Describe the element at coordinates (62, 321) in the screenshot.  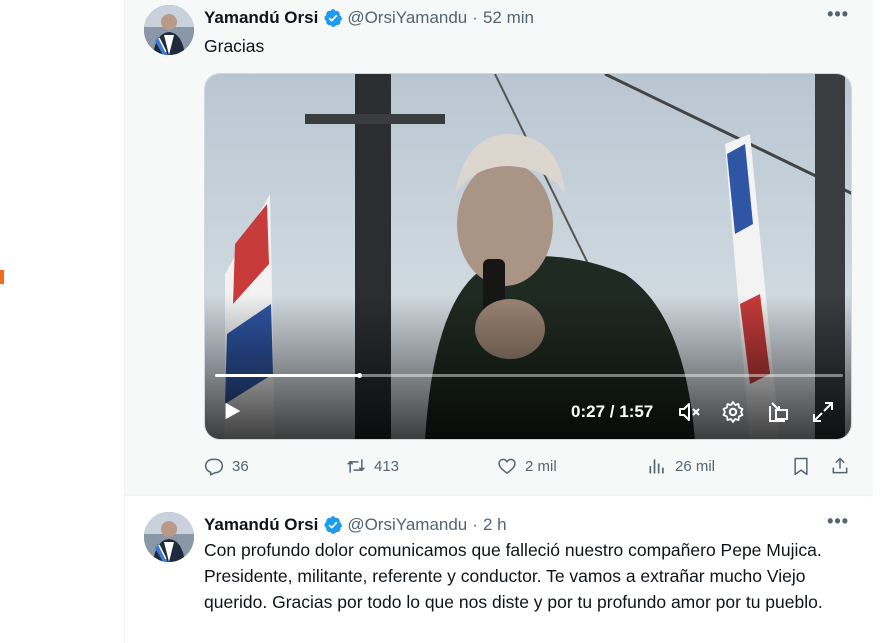
I see `left-column` at that location.